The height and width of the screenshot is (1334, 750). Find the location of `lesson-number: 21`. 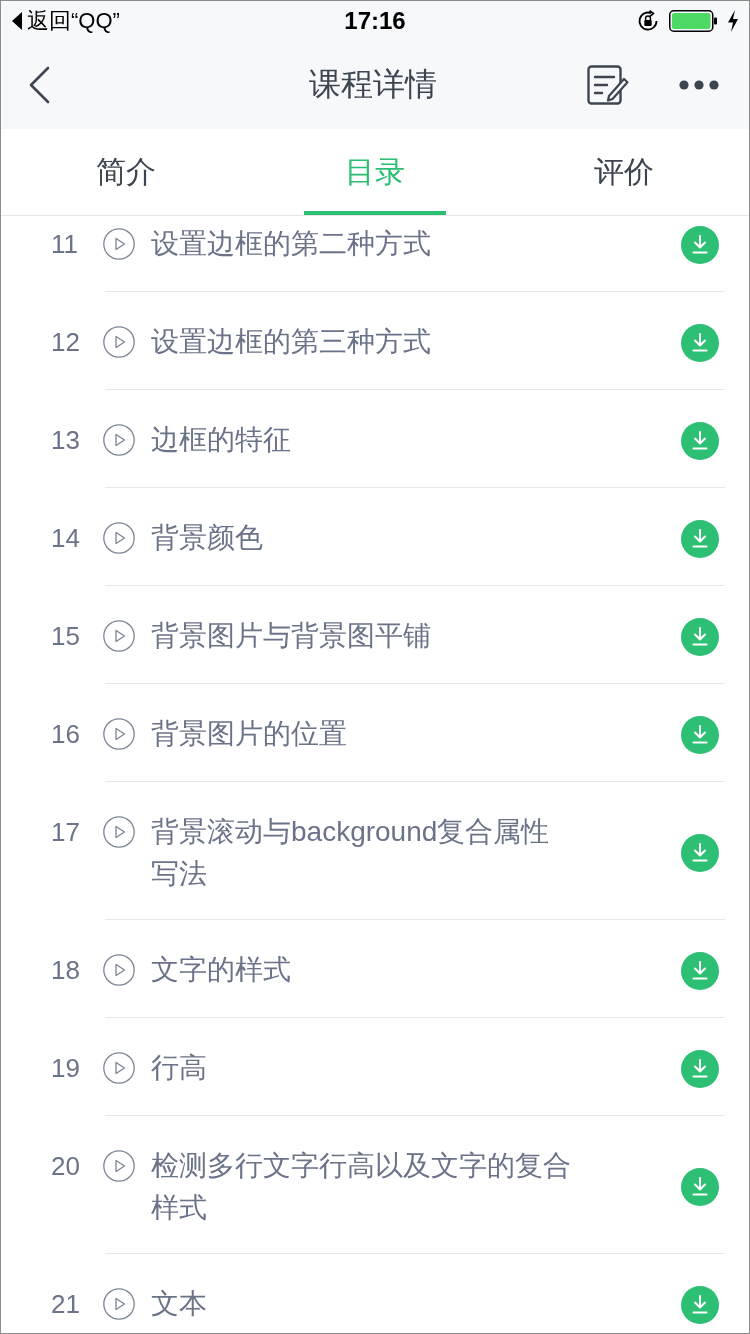

lesson-number: 21 is located at coordinates (66, 1304).